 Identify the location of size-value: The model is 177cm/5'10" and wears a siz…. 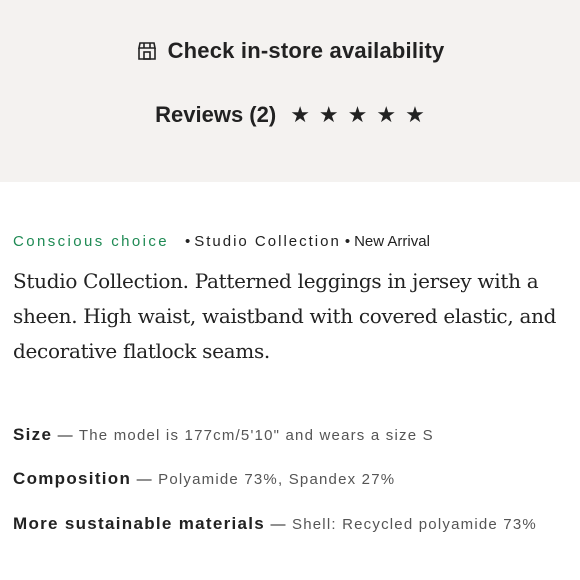
(256, 435).